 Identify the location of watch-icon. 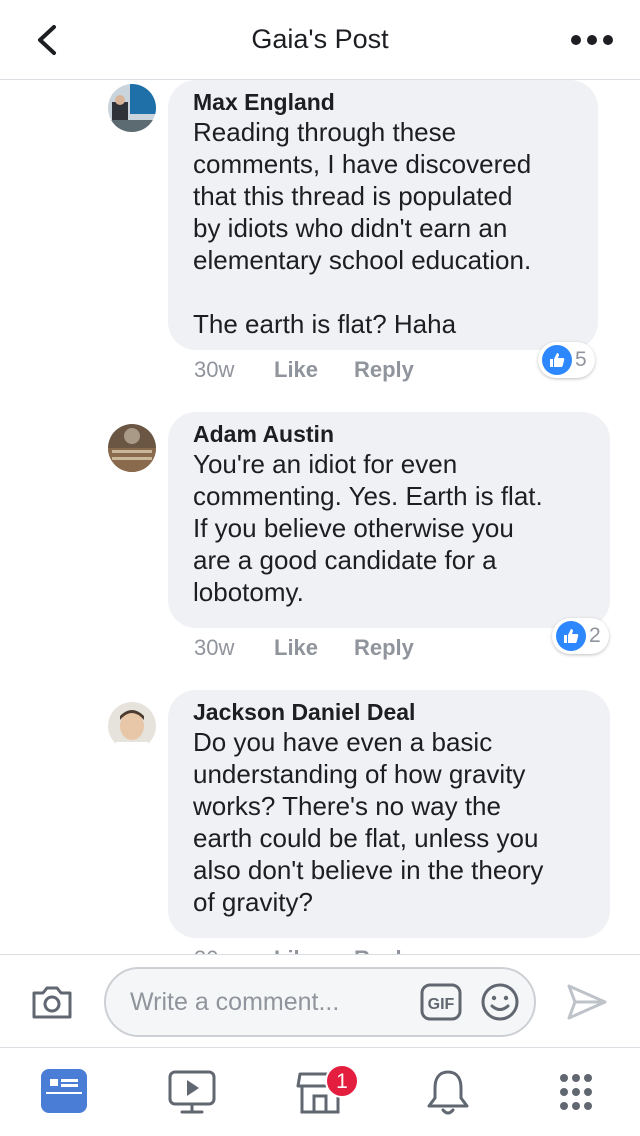
(192, 1092).